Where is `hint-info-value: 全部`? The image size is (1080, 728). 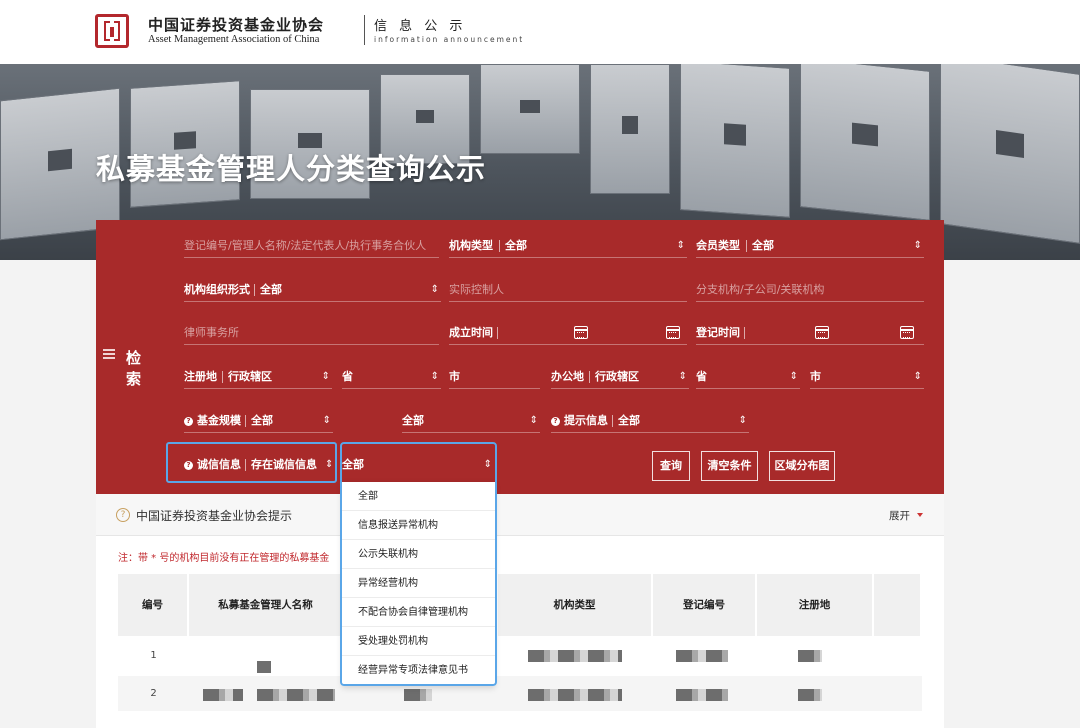 hint-info-value: 全部 is located at coordinates (629, 420).